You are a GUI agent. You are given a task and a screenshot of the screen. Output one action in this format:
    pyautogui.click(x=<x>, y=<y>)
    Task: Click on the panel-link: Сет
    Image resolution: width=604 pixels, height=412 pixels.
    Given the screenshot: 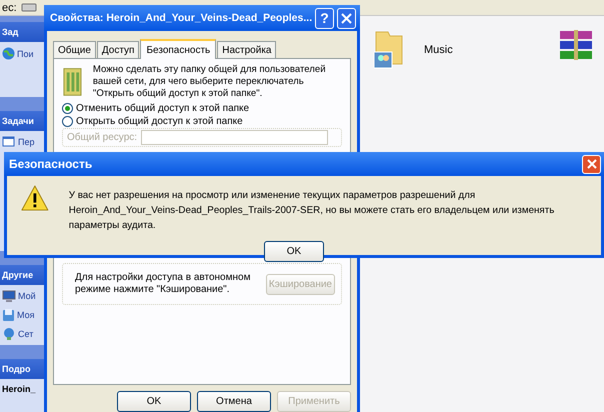 What is the action you would take?
    pyautogui.click(x=26, y=333)
    